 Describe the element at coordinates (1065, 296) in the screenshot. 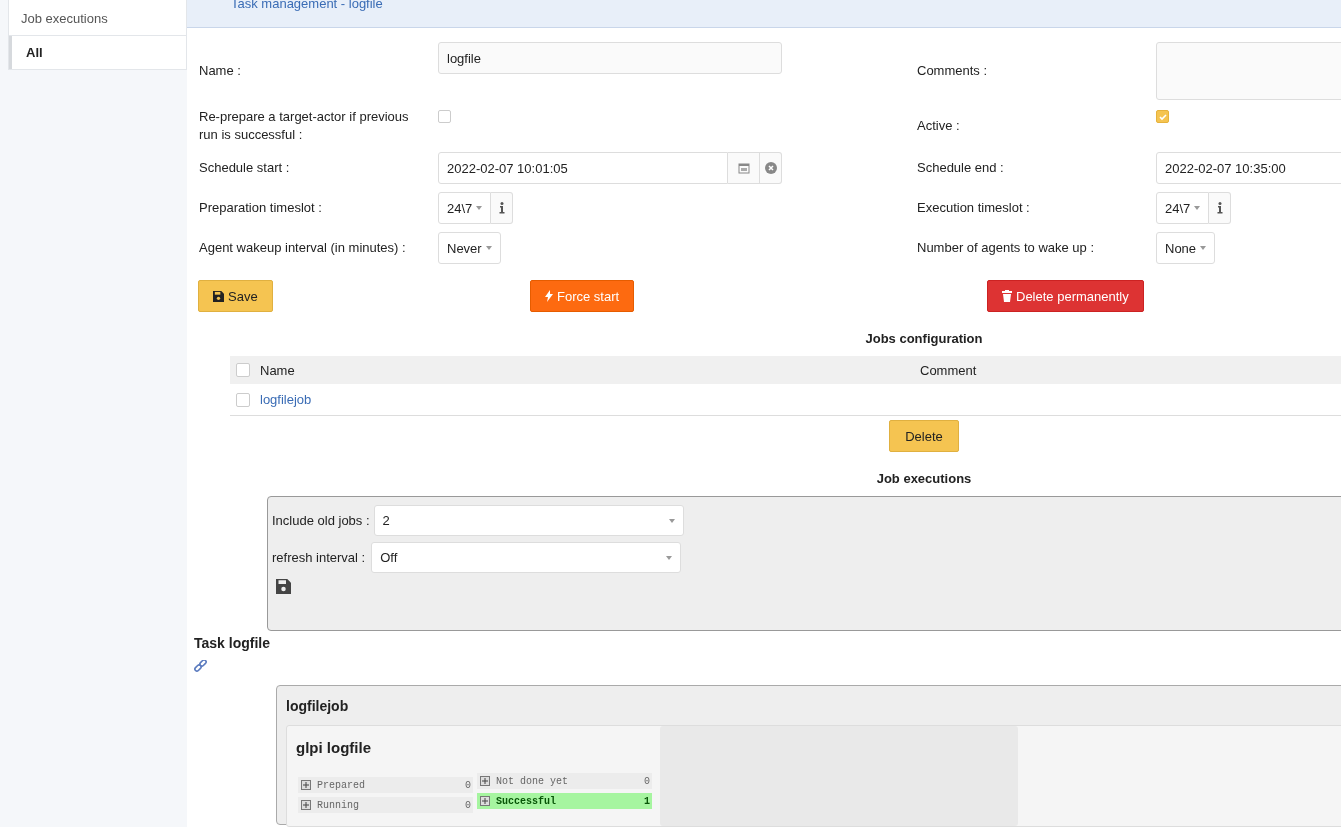

I see `delete-button: Delete permanently` at that location.